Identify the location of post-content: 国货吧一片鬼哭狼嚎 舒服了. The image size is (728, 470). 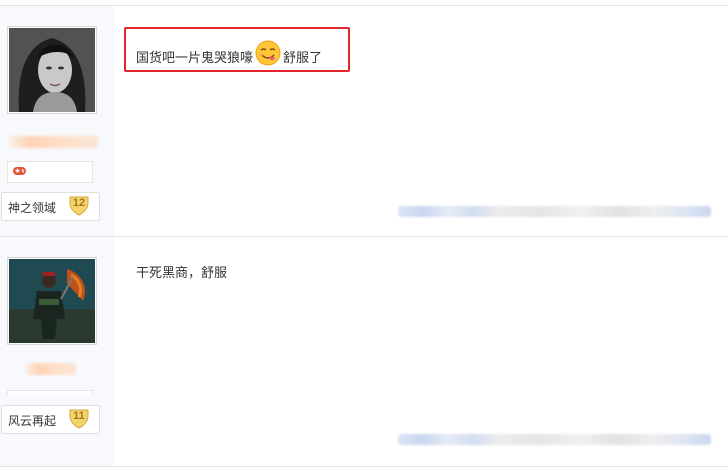
(229, 53).